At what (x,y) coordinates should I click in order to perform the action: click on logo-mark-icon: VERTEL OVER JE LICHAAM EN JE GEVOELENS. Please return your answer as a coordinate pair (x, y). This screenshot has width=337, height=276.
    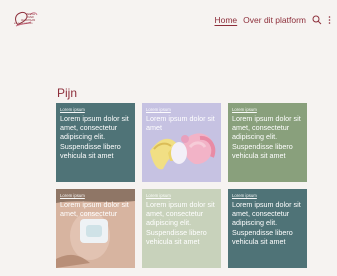
    Looking at the image, I should click on (26, 19).